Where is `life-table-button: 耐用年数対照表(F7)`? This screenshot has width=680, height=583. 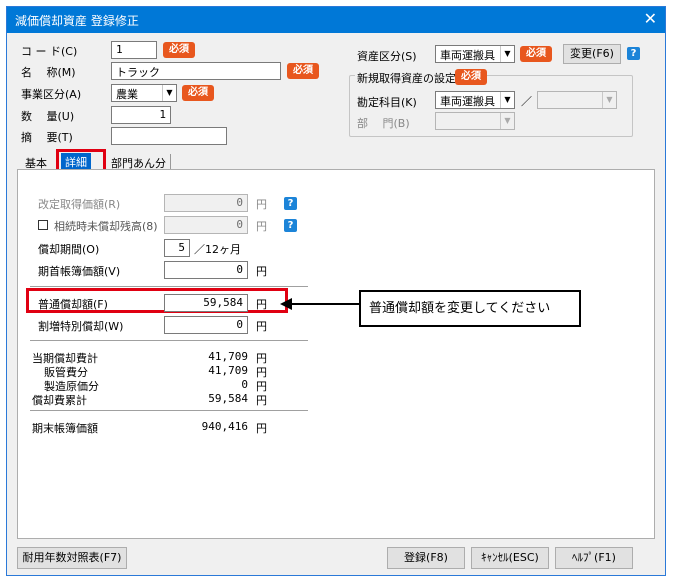 life-table-button: 耐用年数対照表(F7) is located at coordinates (72, 558).